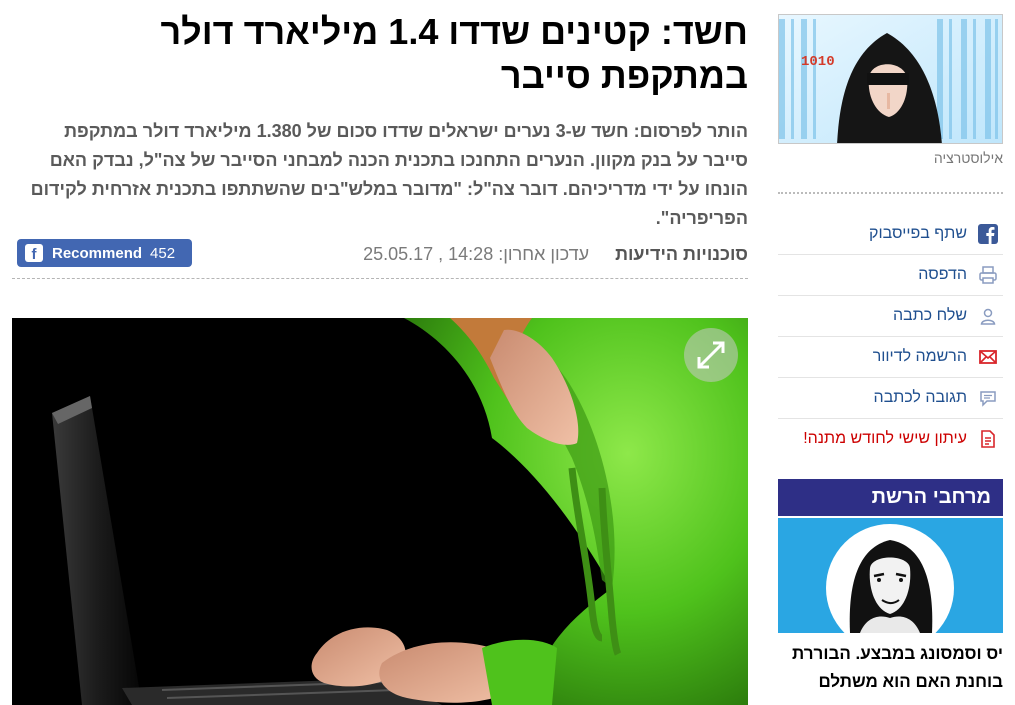 Image resolution: width=1015 pixels, height=705 pixels. What do you see at coordinates (988, 357) in the screenshot?
I see `mail-icon` at bounding box center [988, 357].